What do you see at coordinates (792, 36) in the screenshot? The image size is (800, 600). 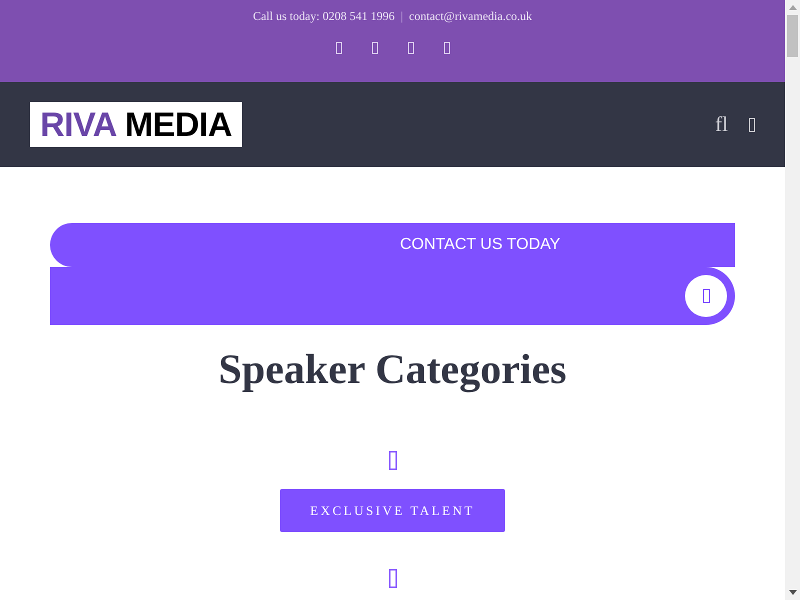 I see `scrollbar-thumb` at bounding box center [792, 36].